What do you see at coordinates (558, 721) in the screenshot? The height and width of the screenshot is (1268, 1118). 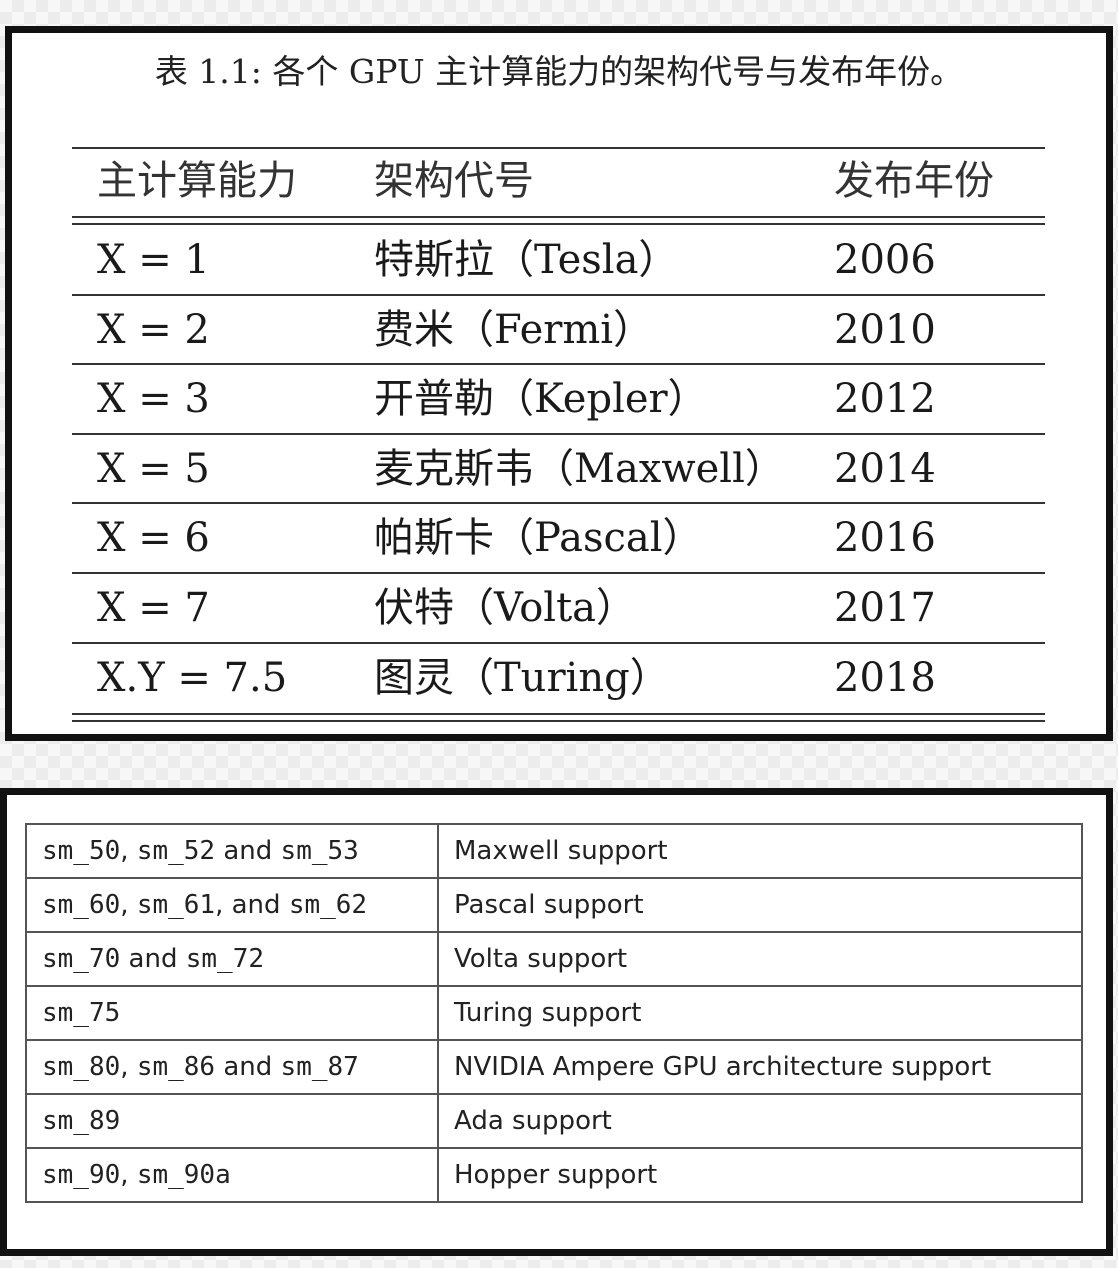 I see `bottom-double-rule-lower` at bounding box center [558, 721].